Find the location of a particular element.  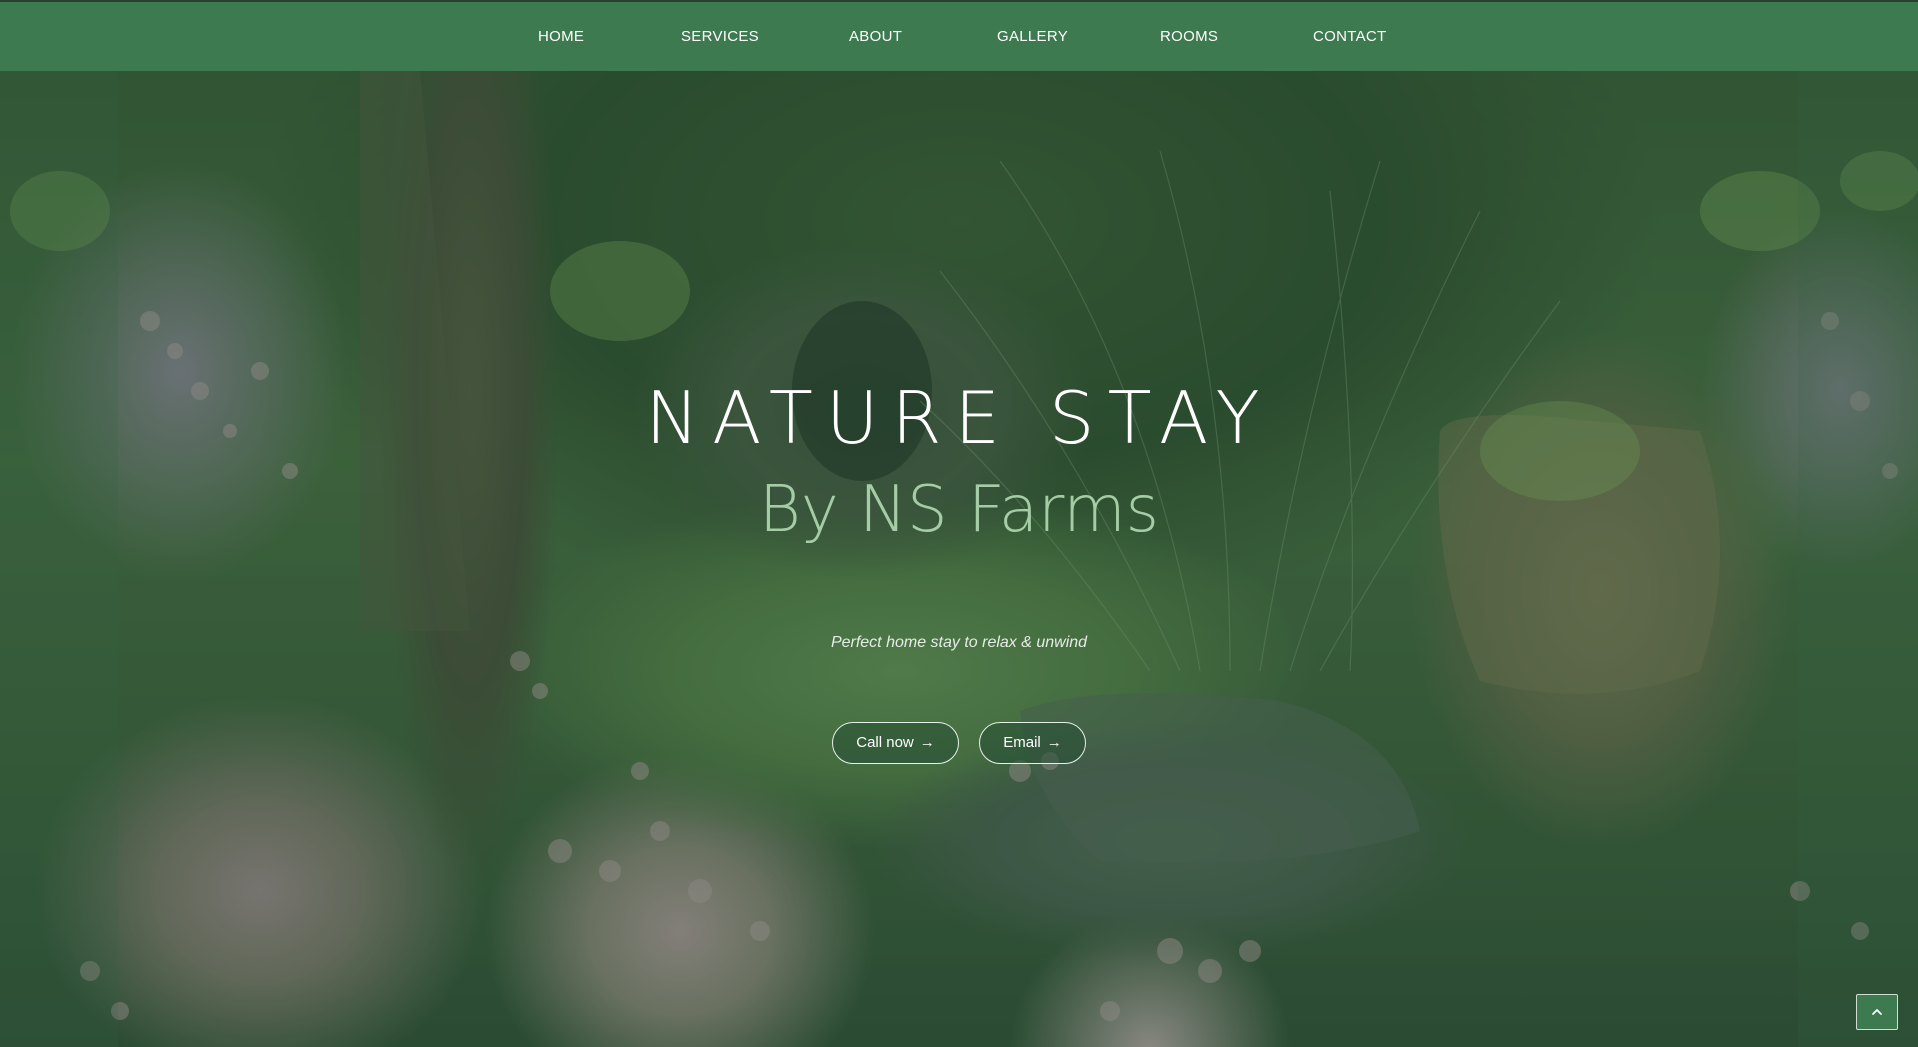

hero-title: NATURE STAY is located at coordinates (959, 418).